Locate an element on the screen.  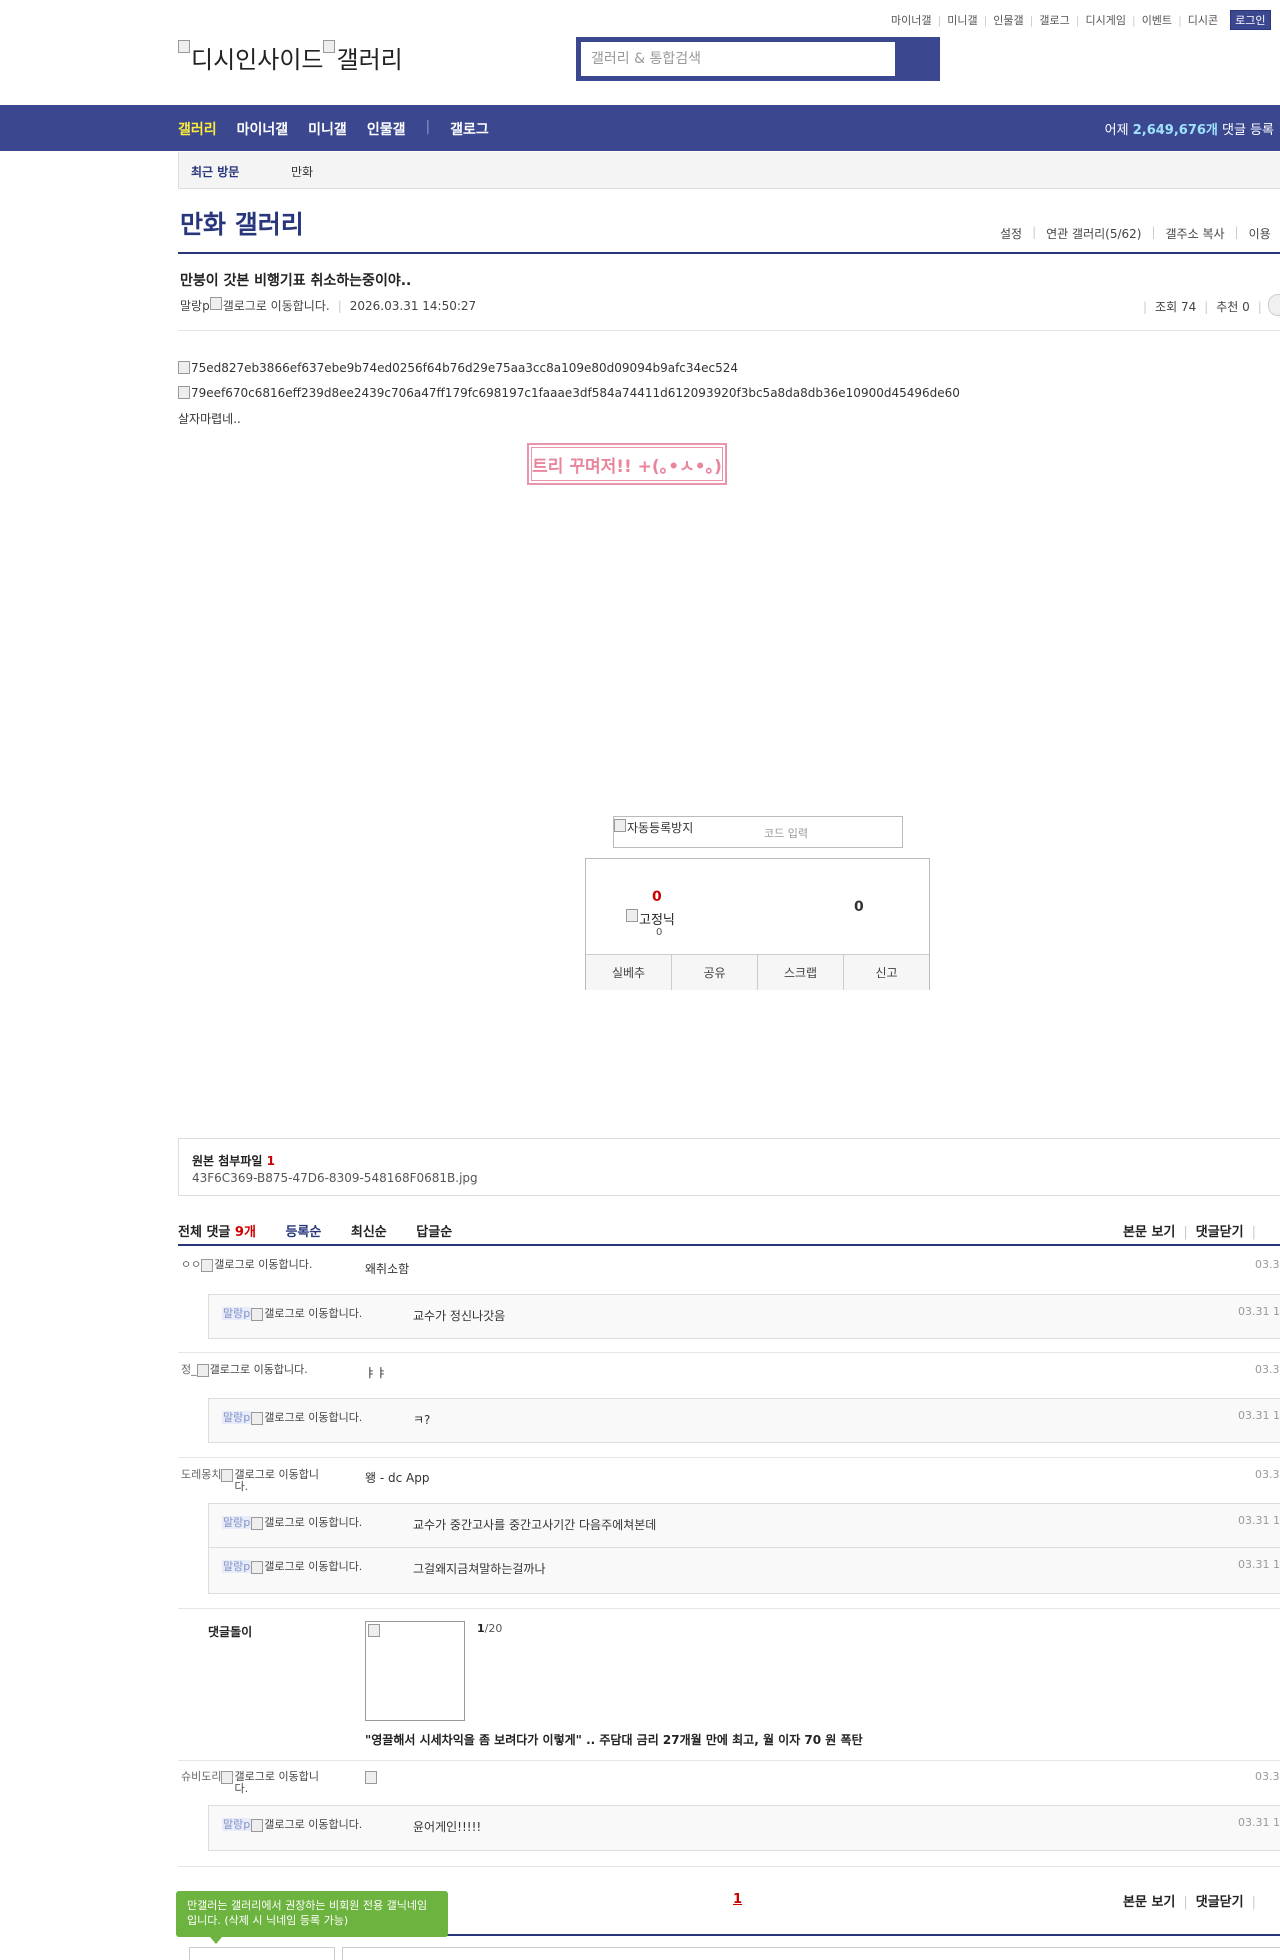
comments-tools: 본문 보기 | 댓글닫기 | is located at coordinates (1193, 1230).